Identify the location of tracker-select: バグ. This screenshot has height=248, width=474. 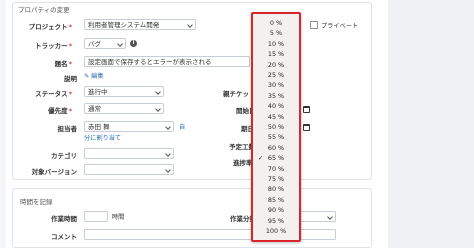
(105, 43).